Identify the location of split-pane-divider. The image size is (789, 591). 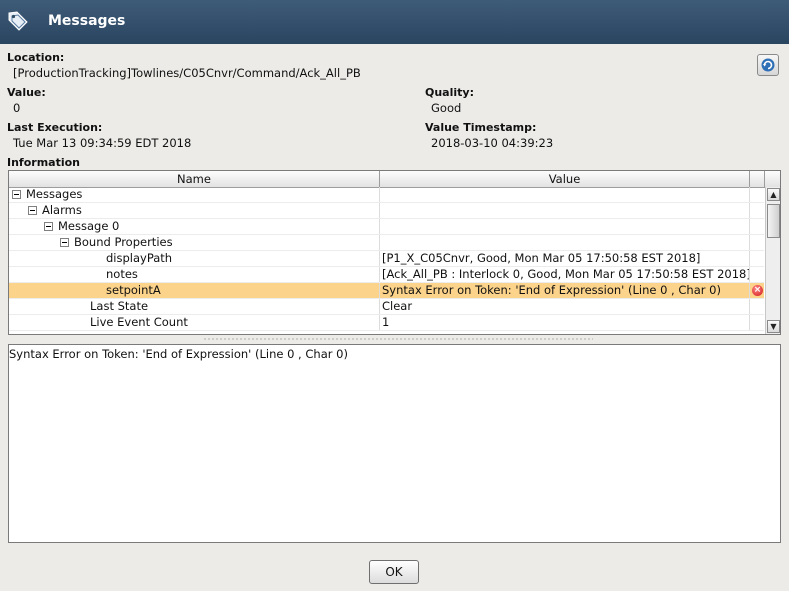
(394, 339).